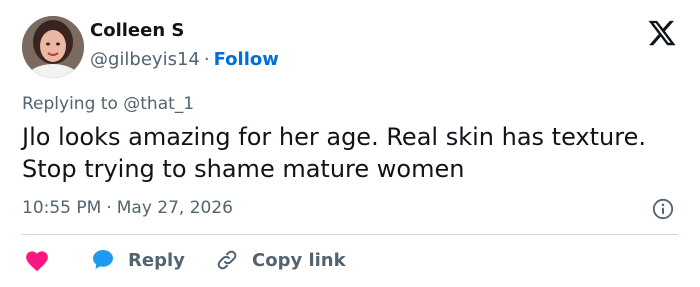 This screenshot has width=700, height=287. What do you see at coordinates (145, 59) in the screenshot?
I see `author-handle: @gilbeyis14` at bounding box center [145, 59].